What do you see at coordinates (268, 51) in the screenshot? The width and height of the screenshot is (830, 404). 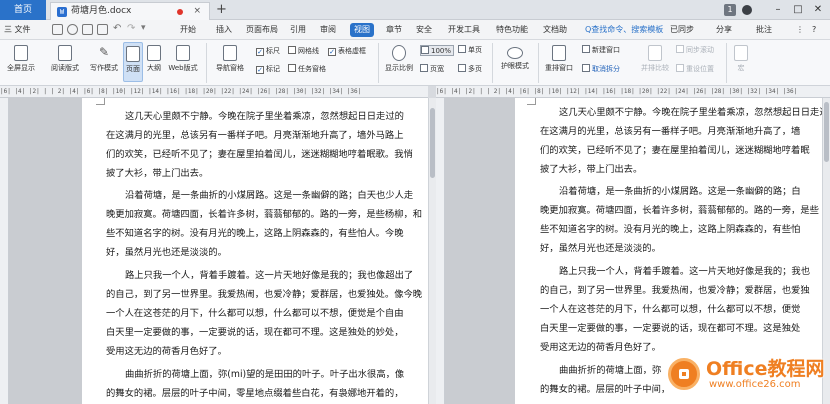 I see `ruler-checkbox: ✓ 标尺` at bounding box center [268, 51].